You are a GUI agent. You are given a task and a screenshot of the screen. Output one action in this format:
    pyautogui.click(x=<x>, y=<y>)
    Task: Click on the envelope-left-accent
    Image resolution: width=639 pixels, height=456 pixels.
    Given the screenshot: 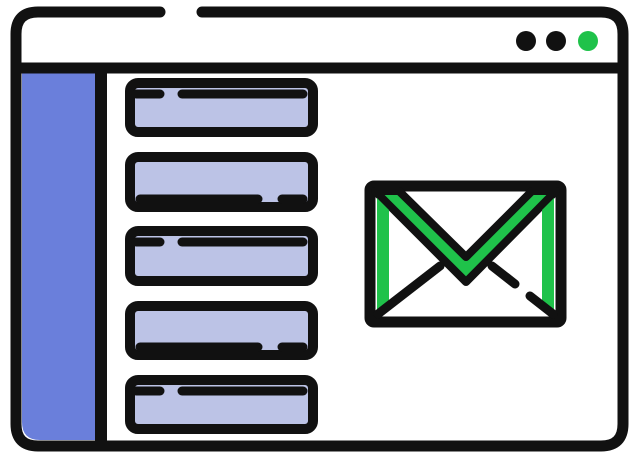 What is the action you would take?
    pyautogui.click(x=383, y=254)
    